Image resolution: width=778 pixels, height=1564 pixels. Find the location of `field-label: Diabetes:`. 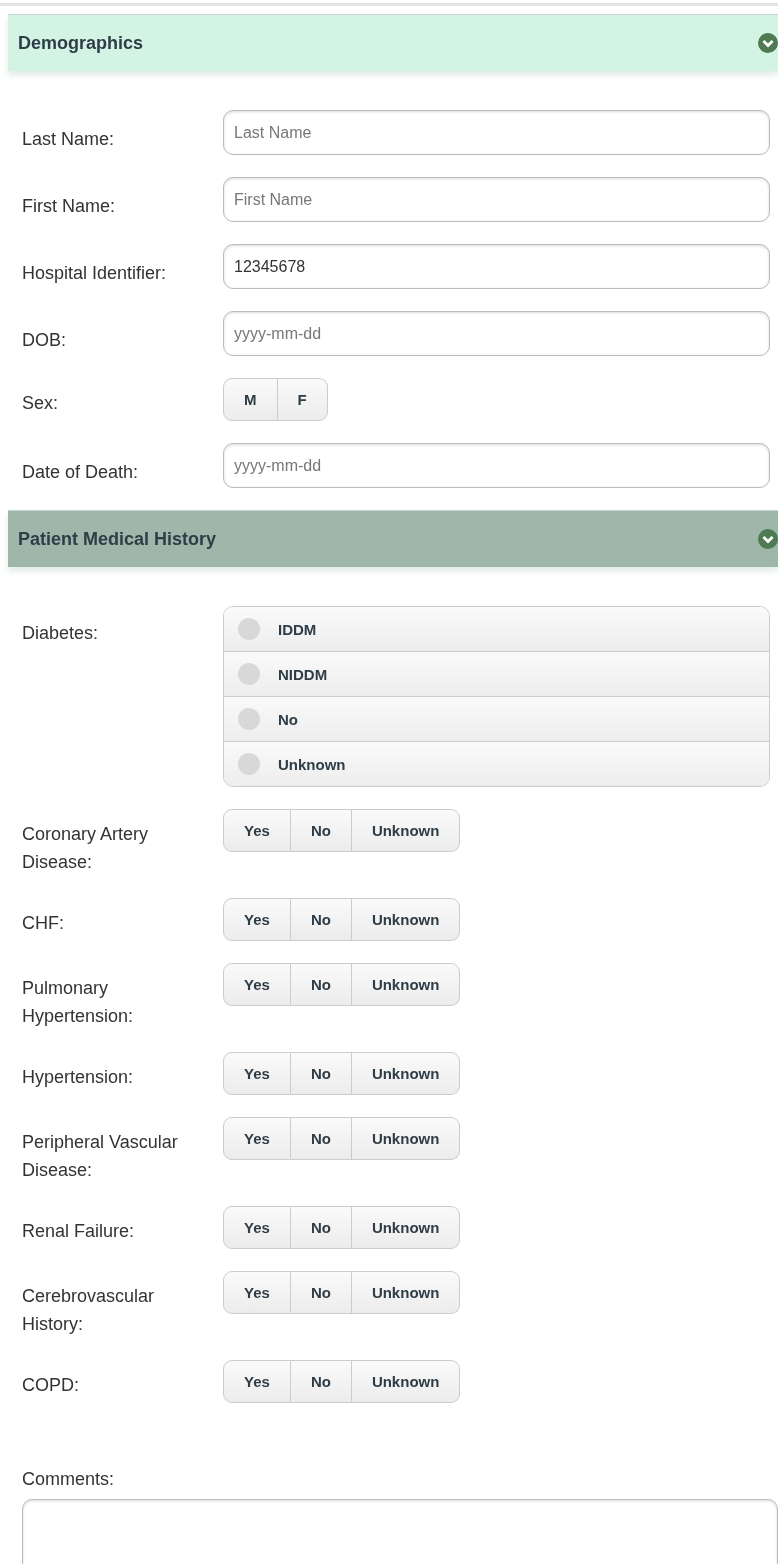

field-label: Diabetes: is located at coordinates (61, 633).